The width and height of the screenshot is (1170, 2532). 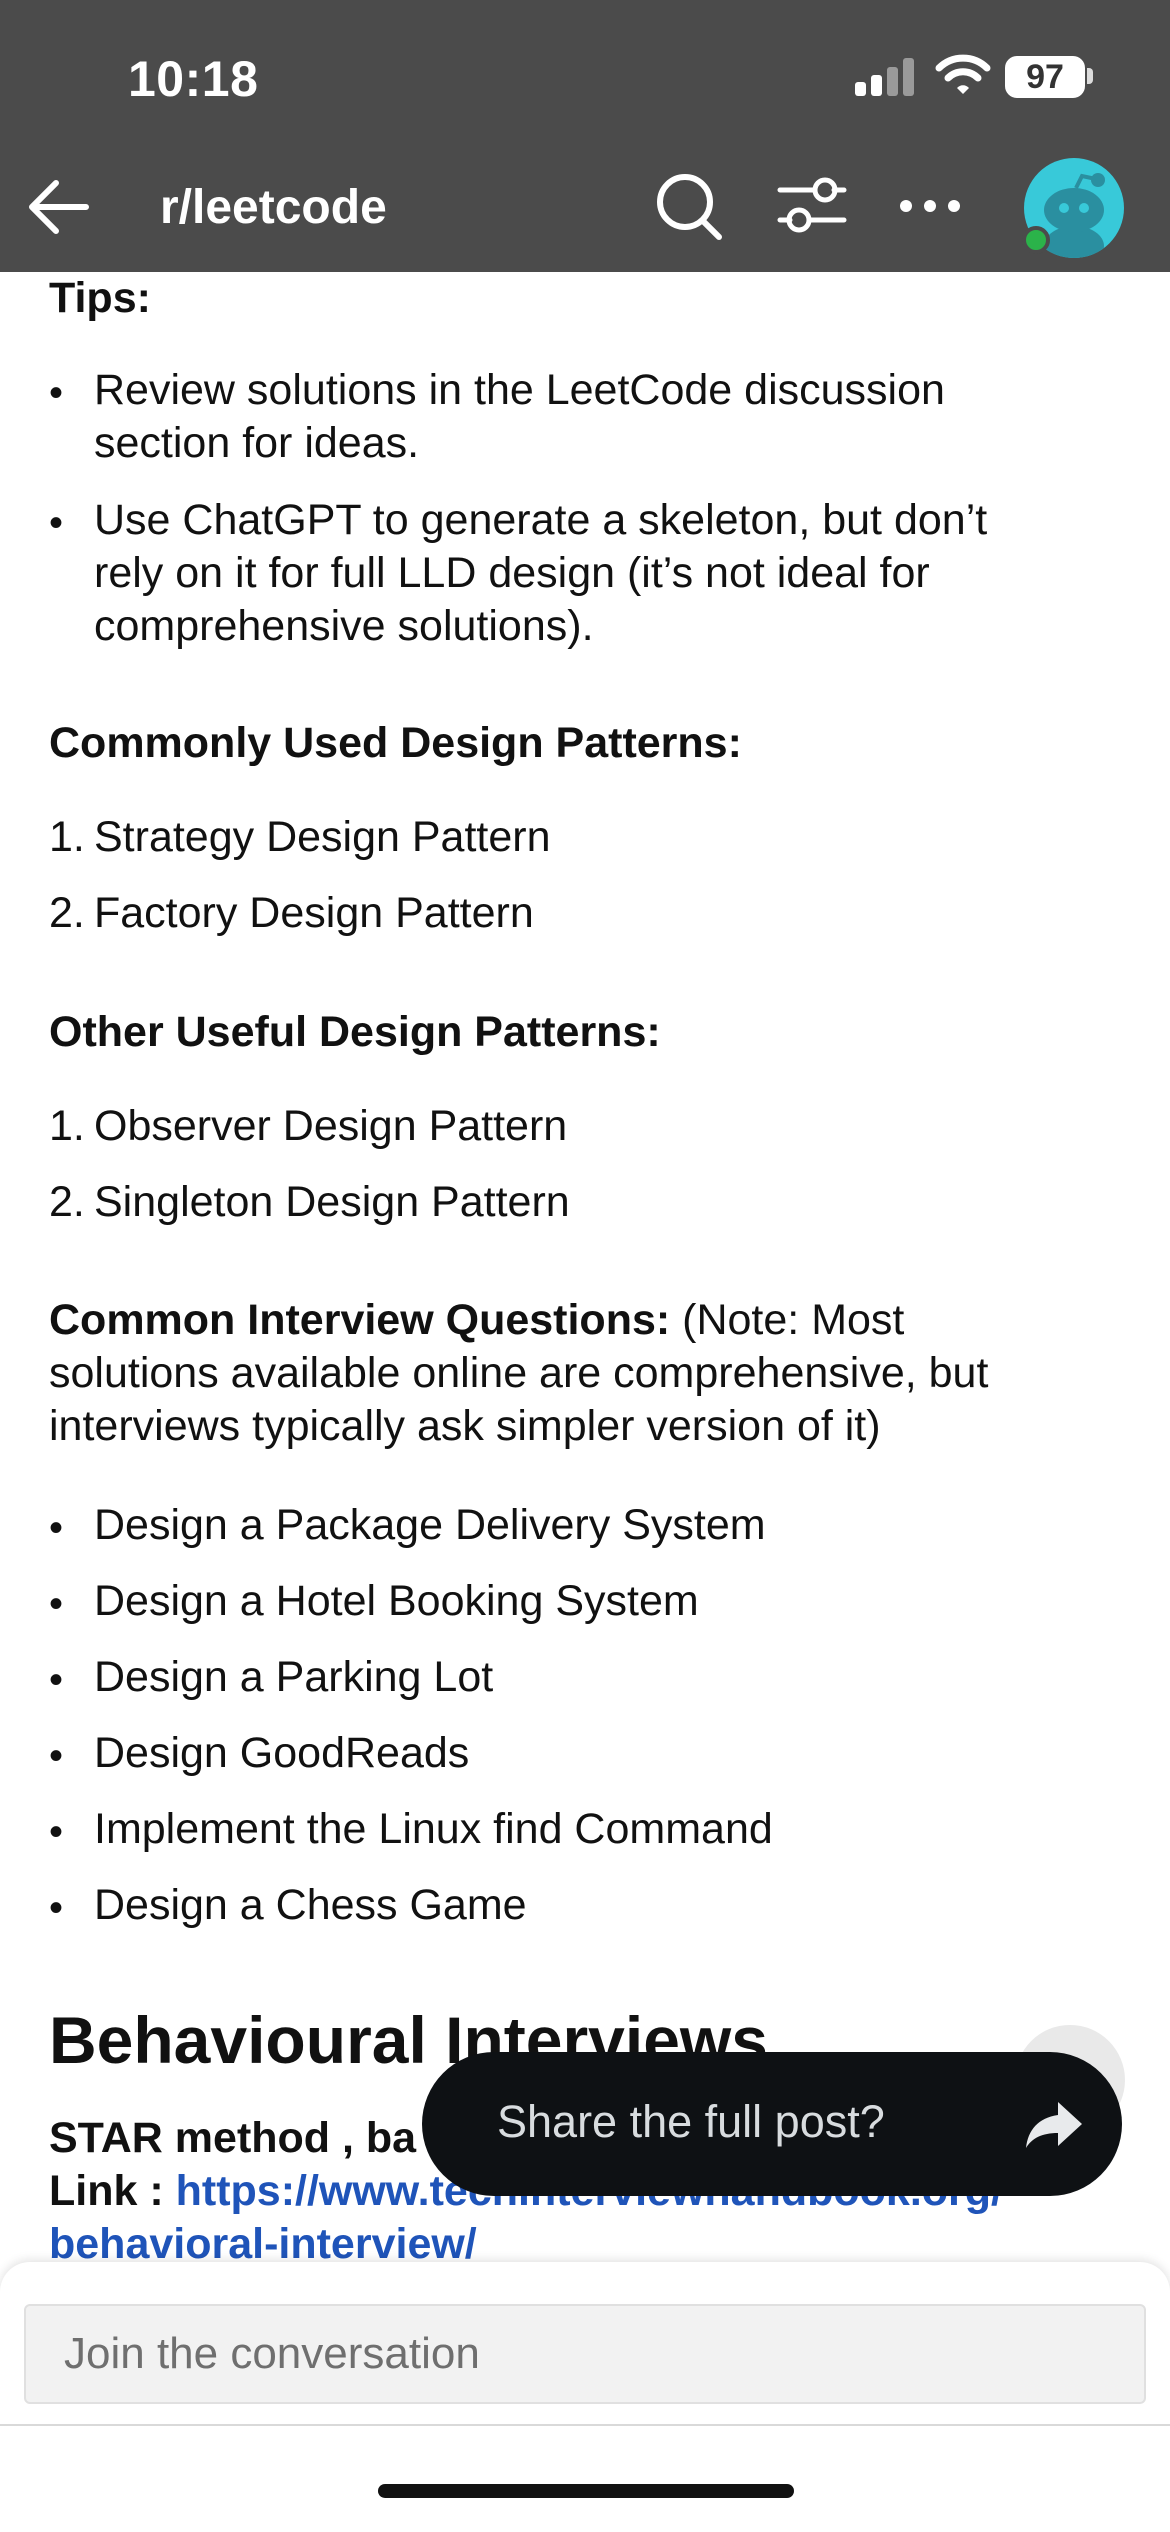 What do you see at coordinates (430, 1525) in the screenshot?
I see `question-item: Design a Package Delivery System` at bounding box center [430, 1525].